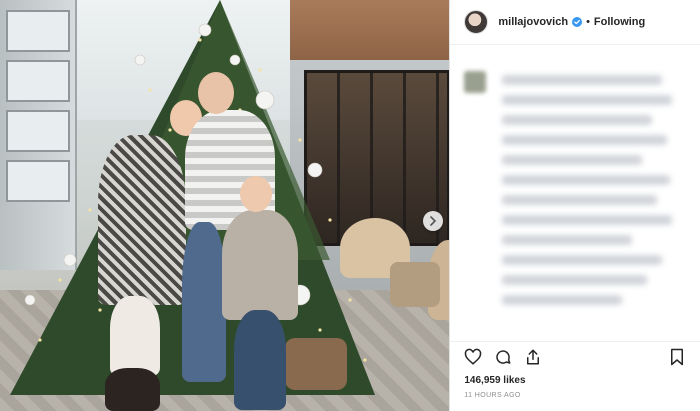 The height and width of the screenshot is (411, 700). I want to click on verified-badge-icon, so click(577, 22).